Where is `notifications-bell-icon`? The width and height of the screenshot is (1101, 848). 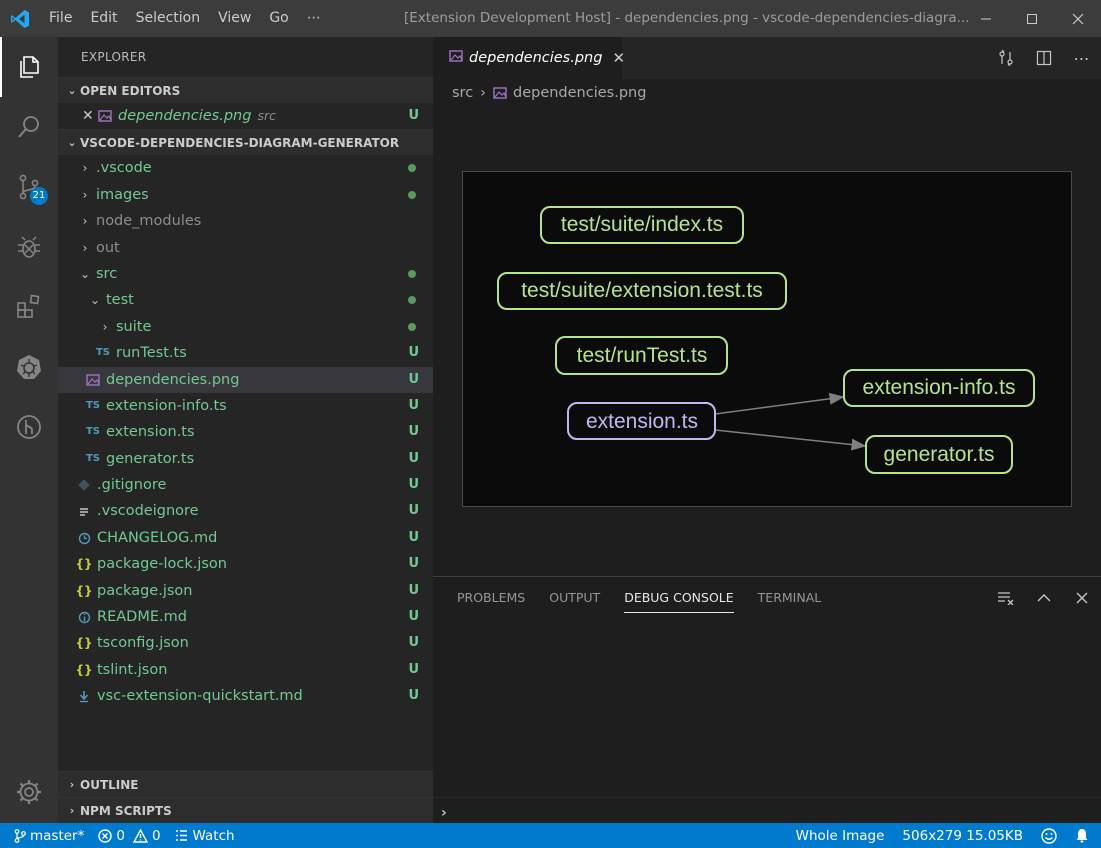 notifications-bell-icon is located at coordinates (1082, 835).